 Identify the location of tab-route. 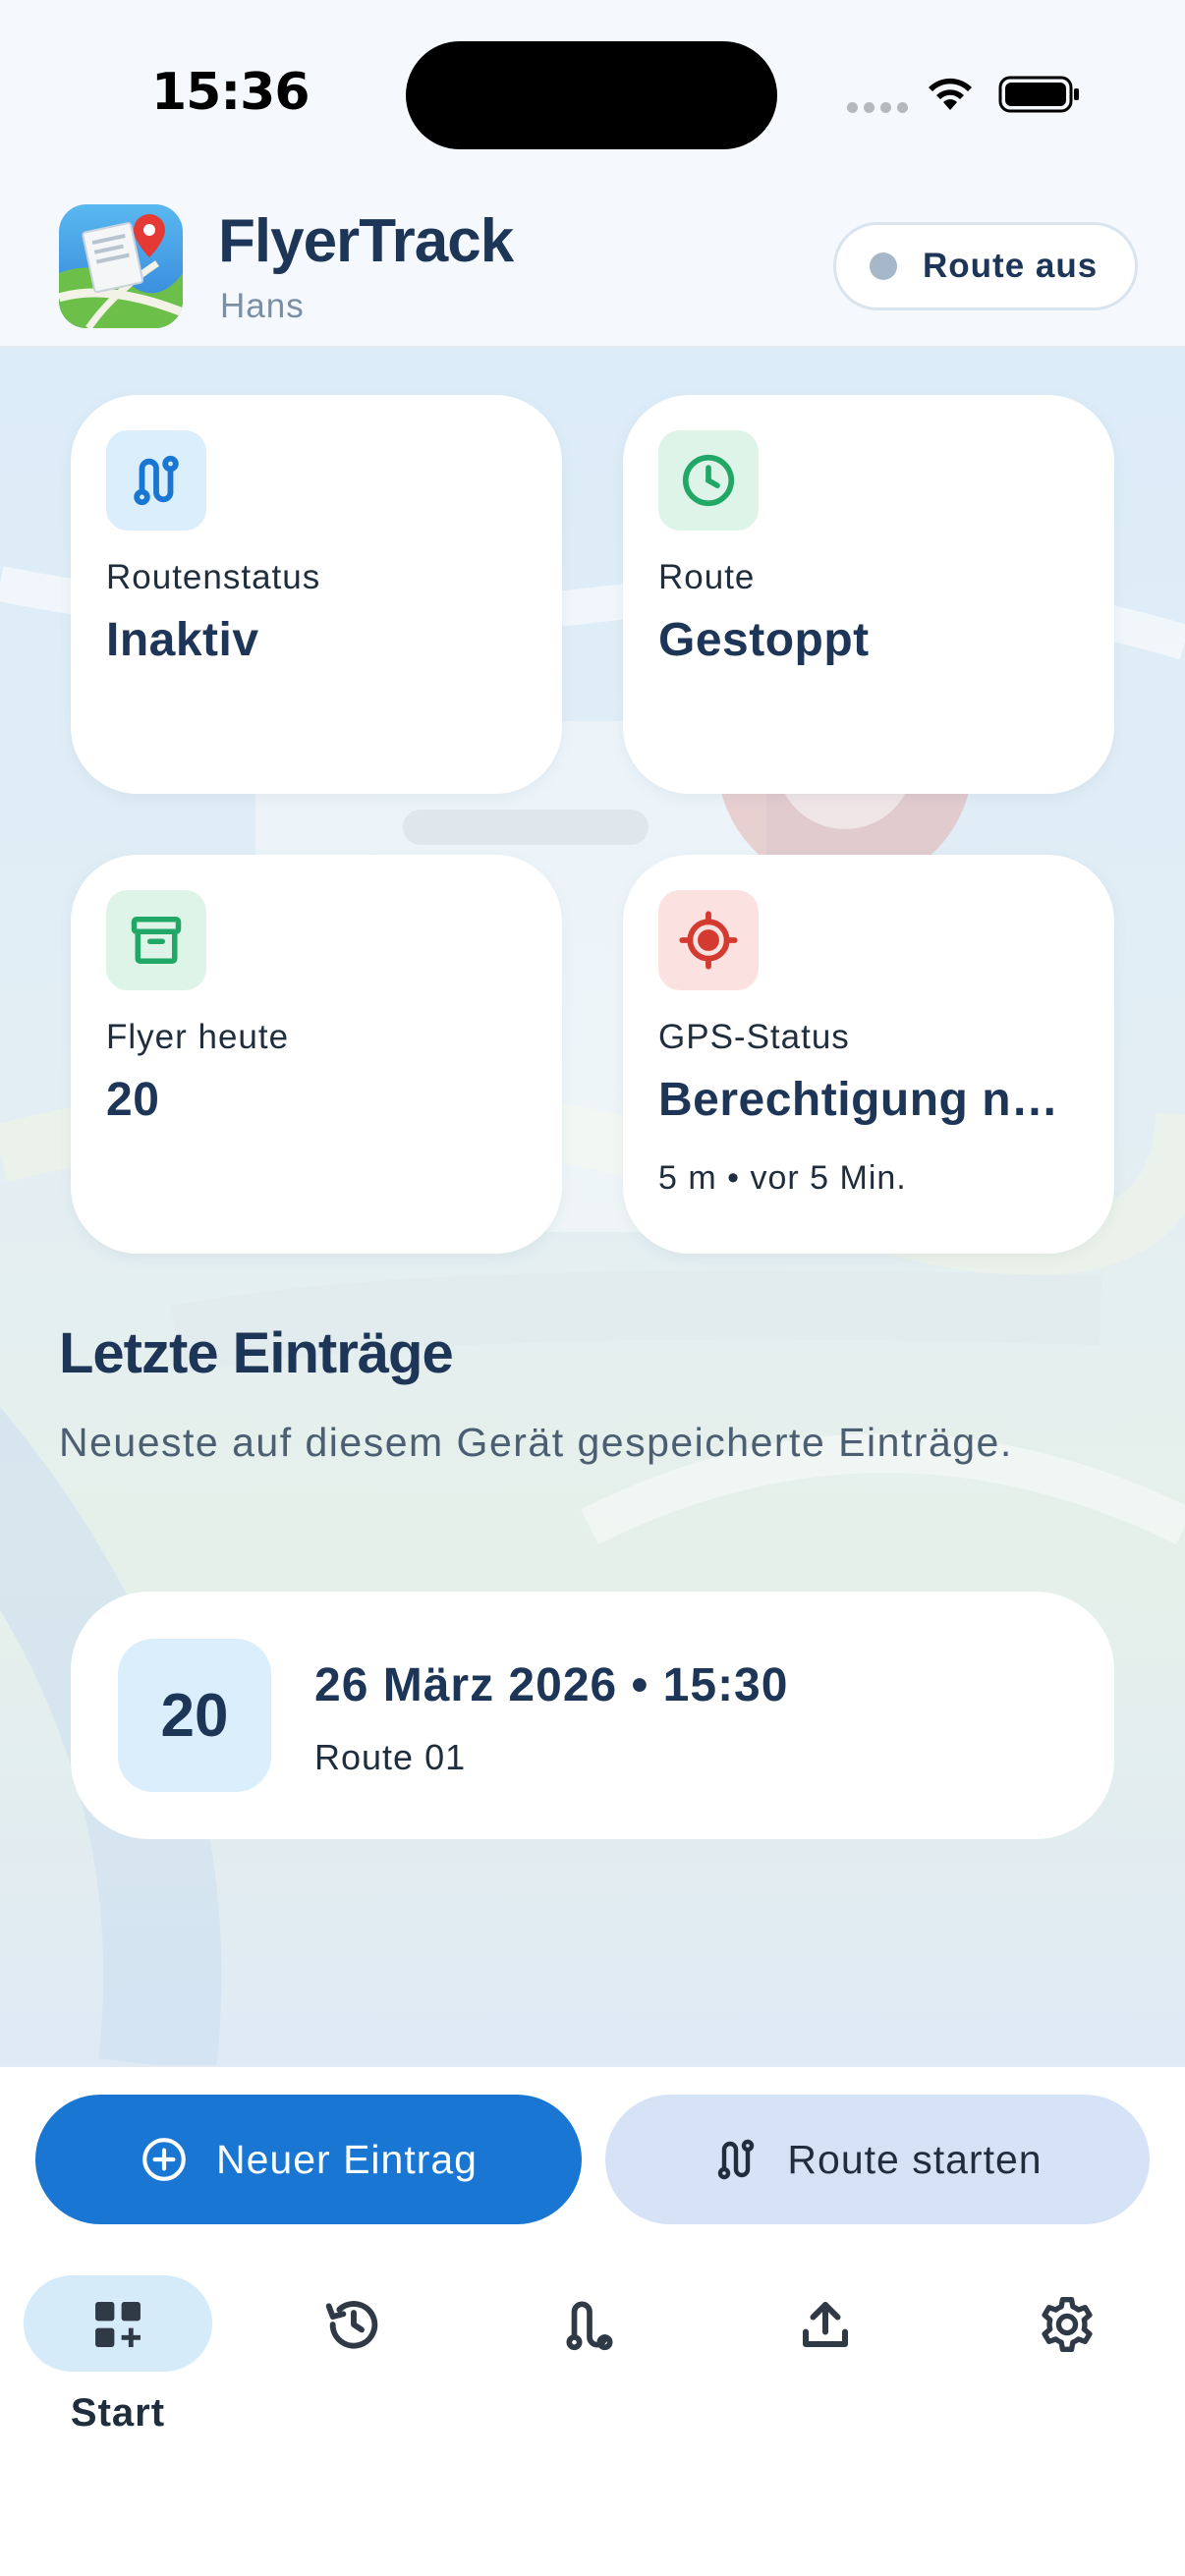
(590, 2324).